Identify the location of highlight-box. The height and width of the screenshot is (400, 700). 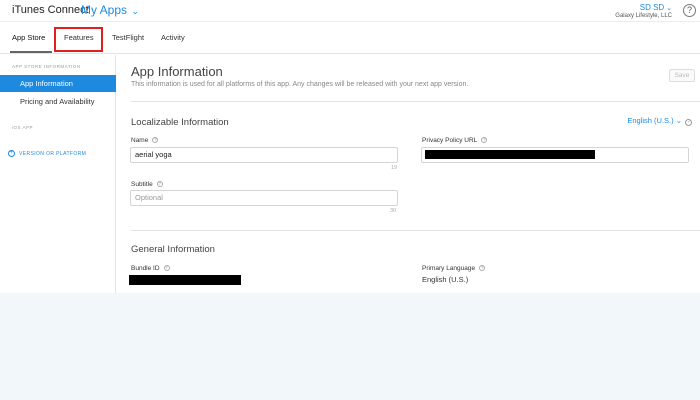
(78, 39).